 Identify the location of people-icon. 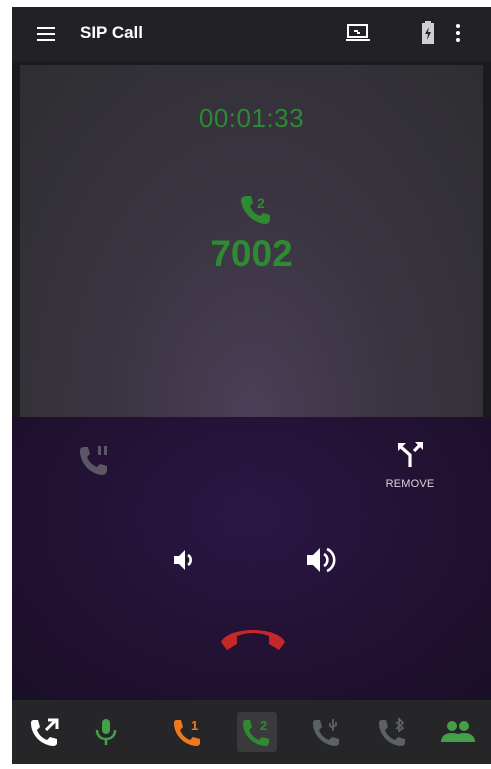
(458, 732).